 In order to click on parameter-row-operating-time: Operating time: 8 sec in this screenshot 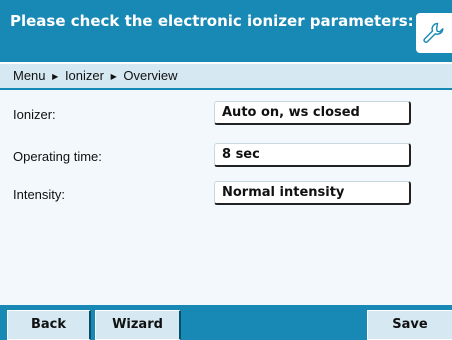, I will do `click(226, 157)`.